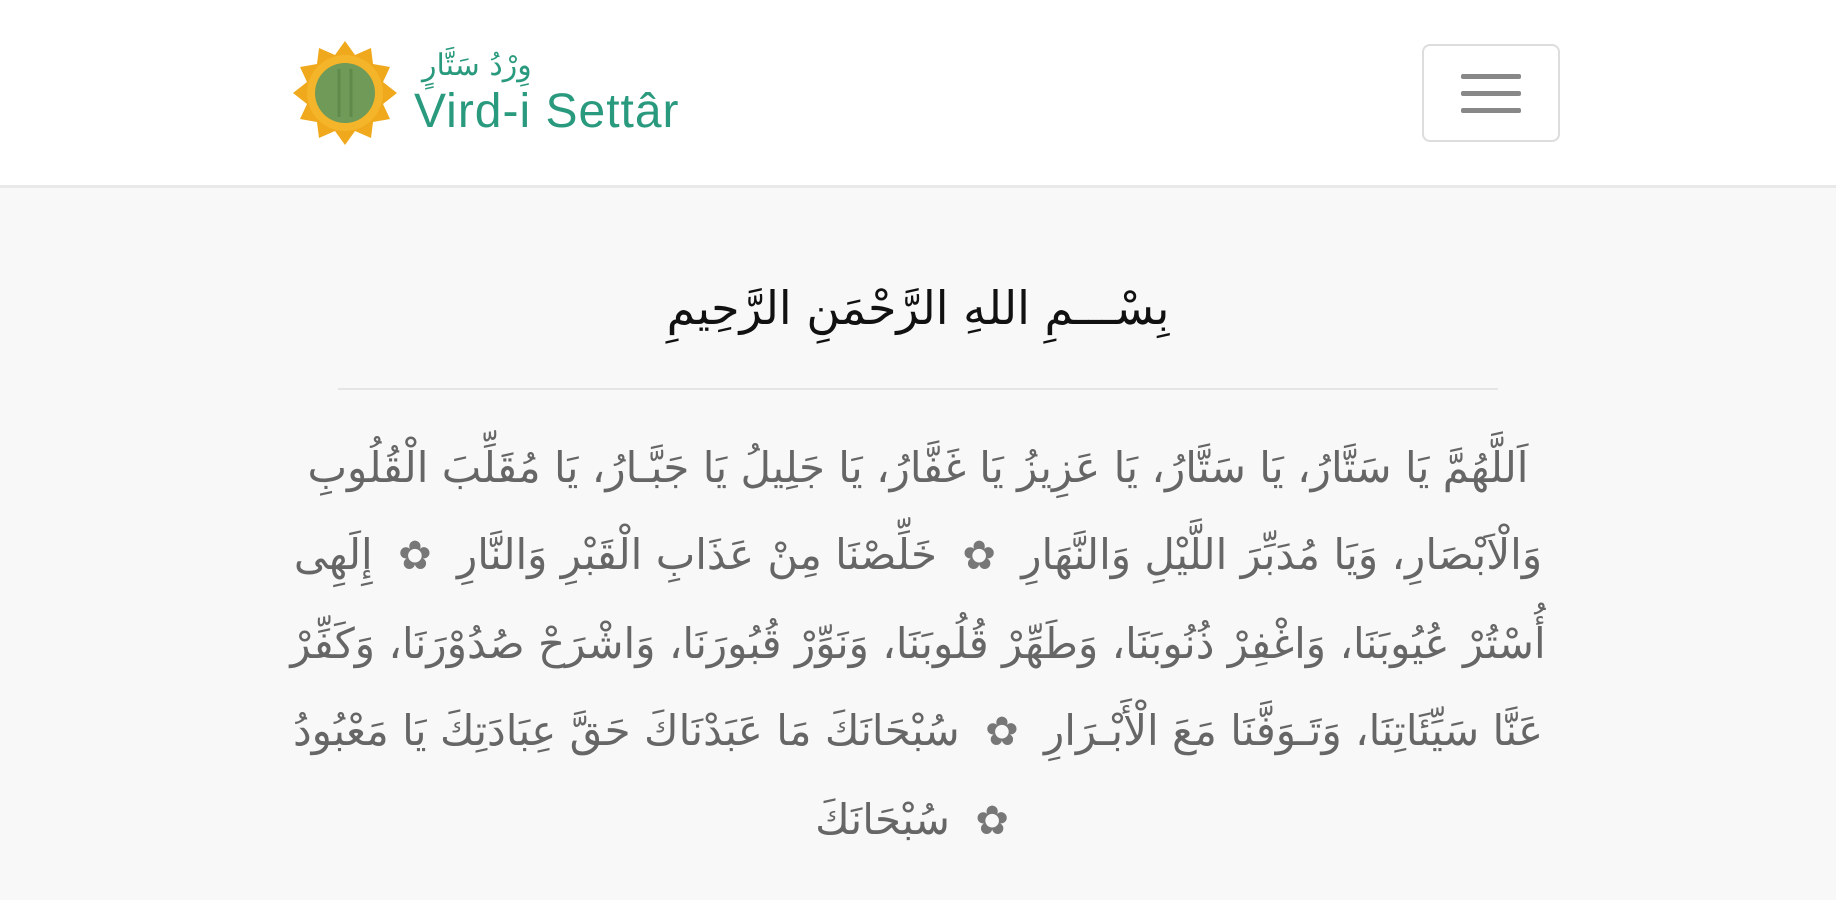 Image resolution: width=1836 pixels, height=900 pixels. I want to click on hamburger-icon-bar-middle, so click(1491, 93).